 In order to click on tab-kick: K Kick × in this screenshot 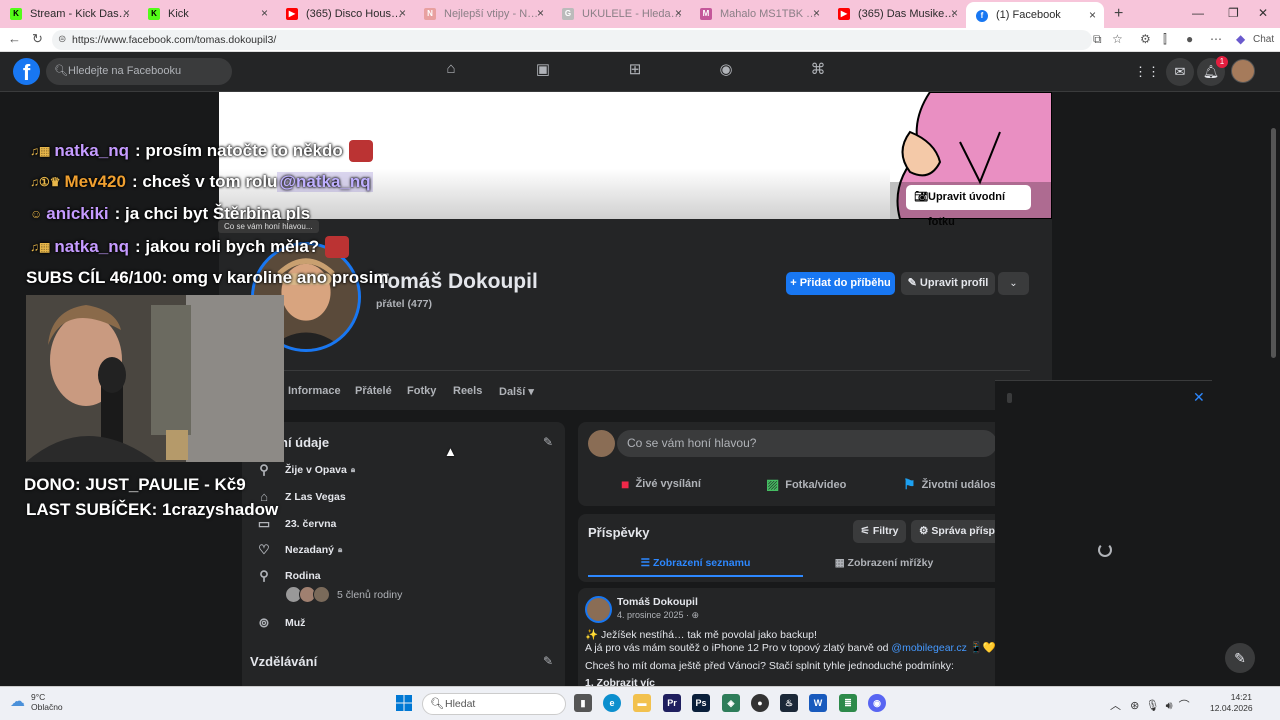, I will do `click(207, 14)`.